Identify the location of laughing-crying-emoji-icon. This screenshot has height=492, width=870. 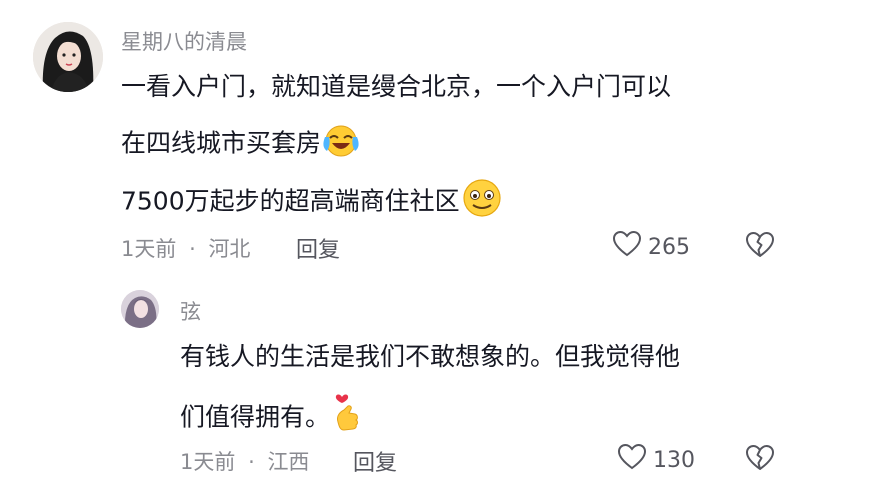
(341, 144).